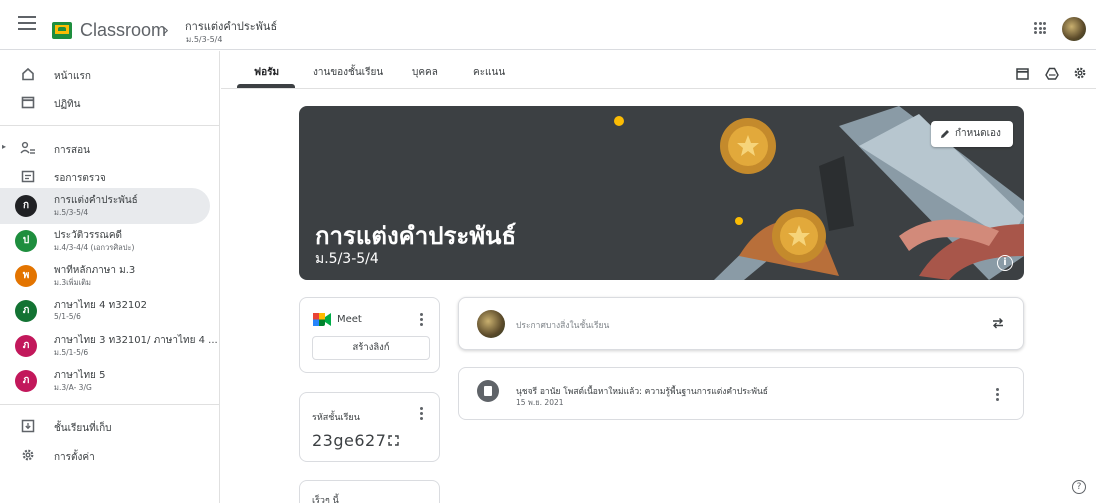 The width and height of the screenshot is (1096, 503). What do you see at coordinates (369, 427) in the screenshot?
I see `class-code-card: รหัสชั้นเรียน 23ge627` at bounding box center [369, 427].